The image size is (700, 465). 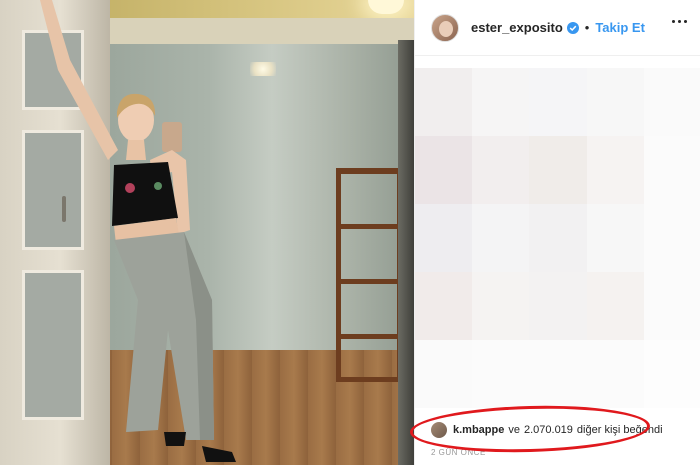 I want to click on profile-avatar, so click(x=445, y=27).